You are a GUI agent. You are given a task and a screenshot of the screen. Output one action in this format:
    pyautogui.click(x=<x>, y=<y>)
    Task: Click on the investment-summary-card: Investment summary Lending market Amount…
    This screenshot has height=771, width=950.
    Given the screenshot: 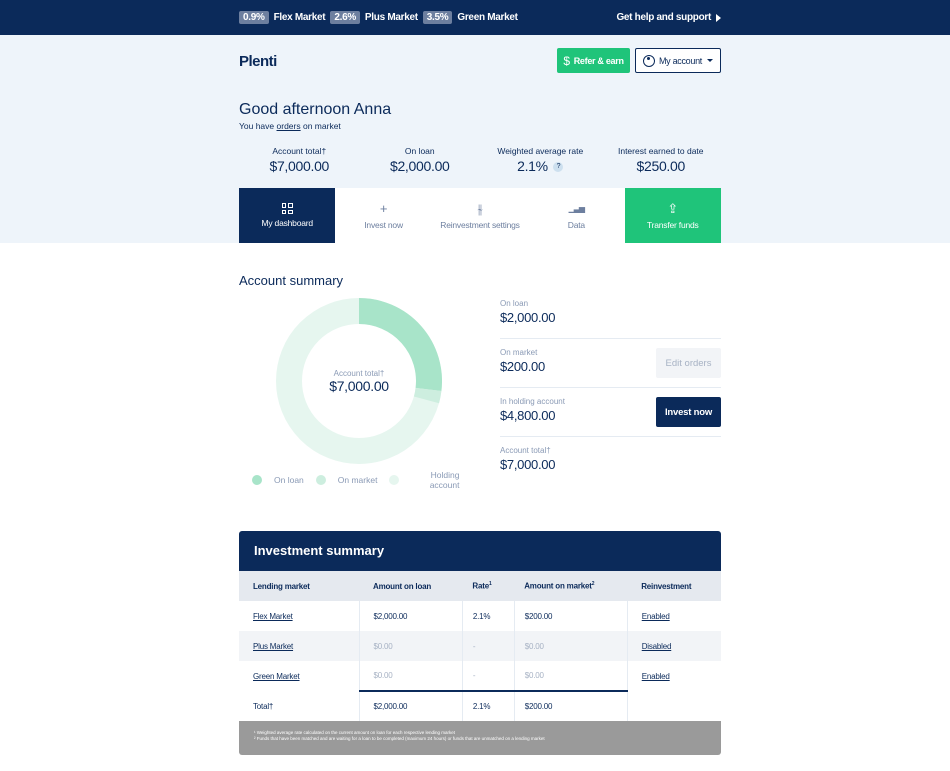 What is the action you would take?
    pyautogui.click(x=480, y=643)
    